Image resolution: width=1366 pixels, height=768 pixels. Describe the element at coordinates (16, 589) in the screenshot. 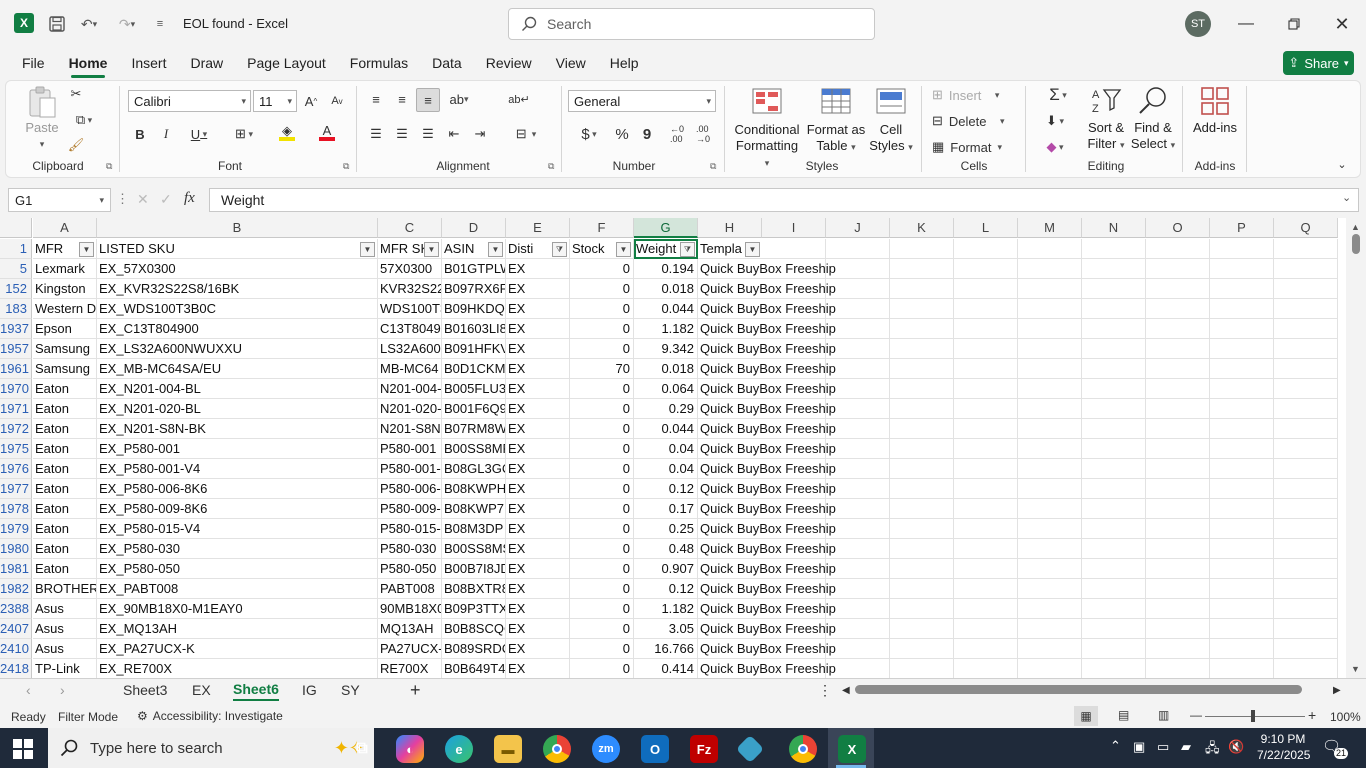

I see `row-header: 1982` at that location.